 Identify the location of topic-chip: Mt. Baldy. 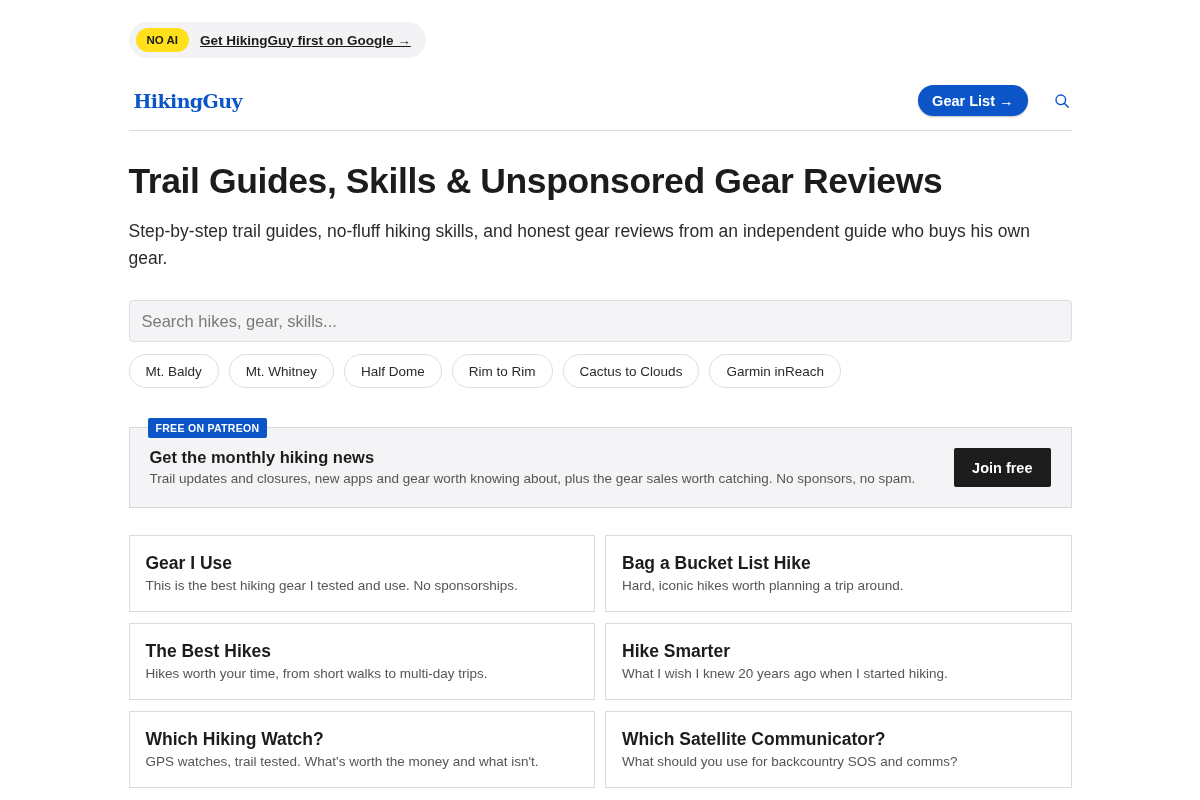
(173, 371).